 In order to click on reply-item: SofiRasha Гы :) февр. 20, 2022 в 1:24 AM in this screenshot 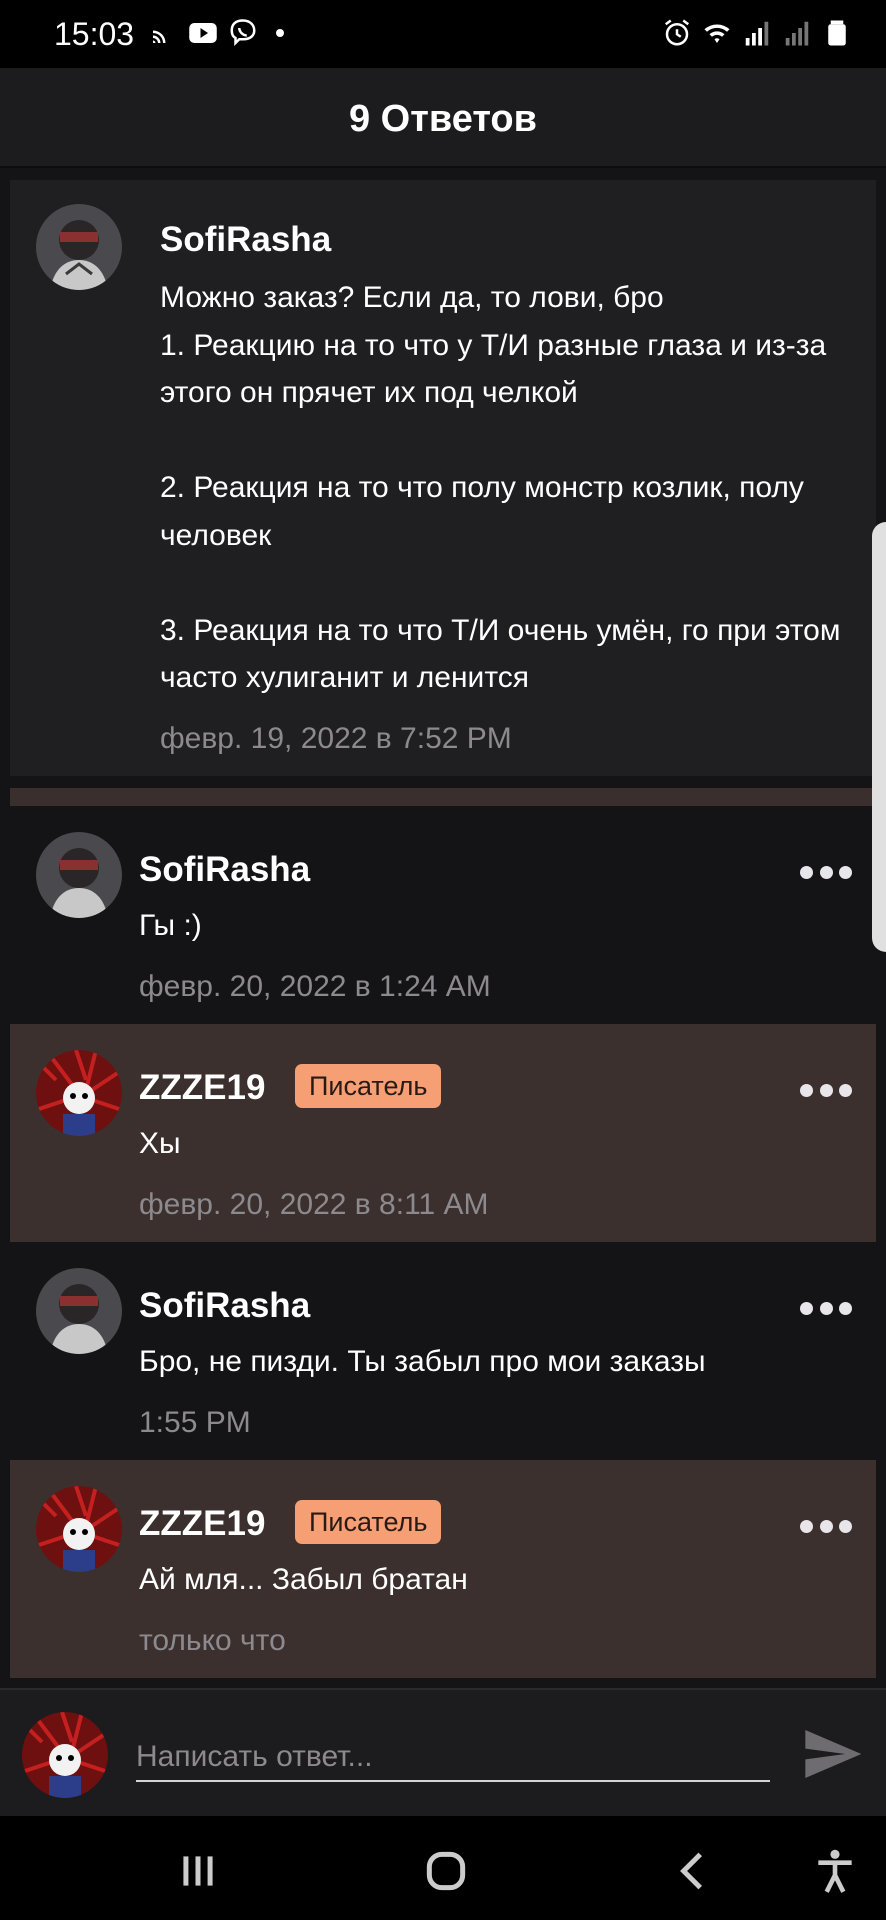, I will do `click(443, 915)`.